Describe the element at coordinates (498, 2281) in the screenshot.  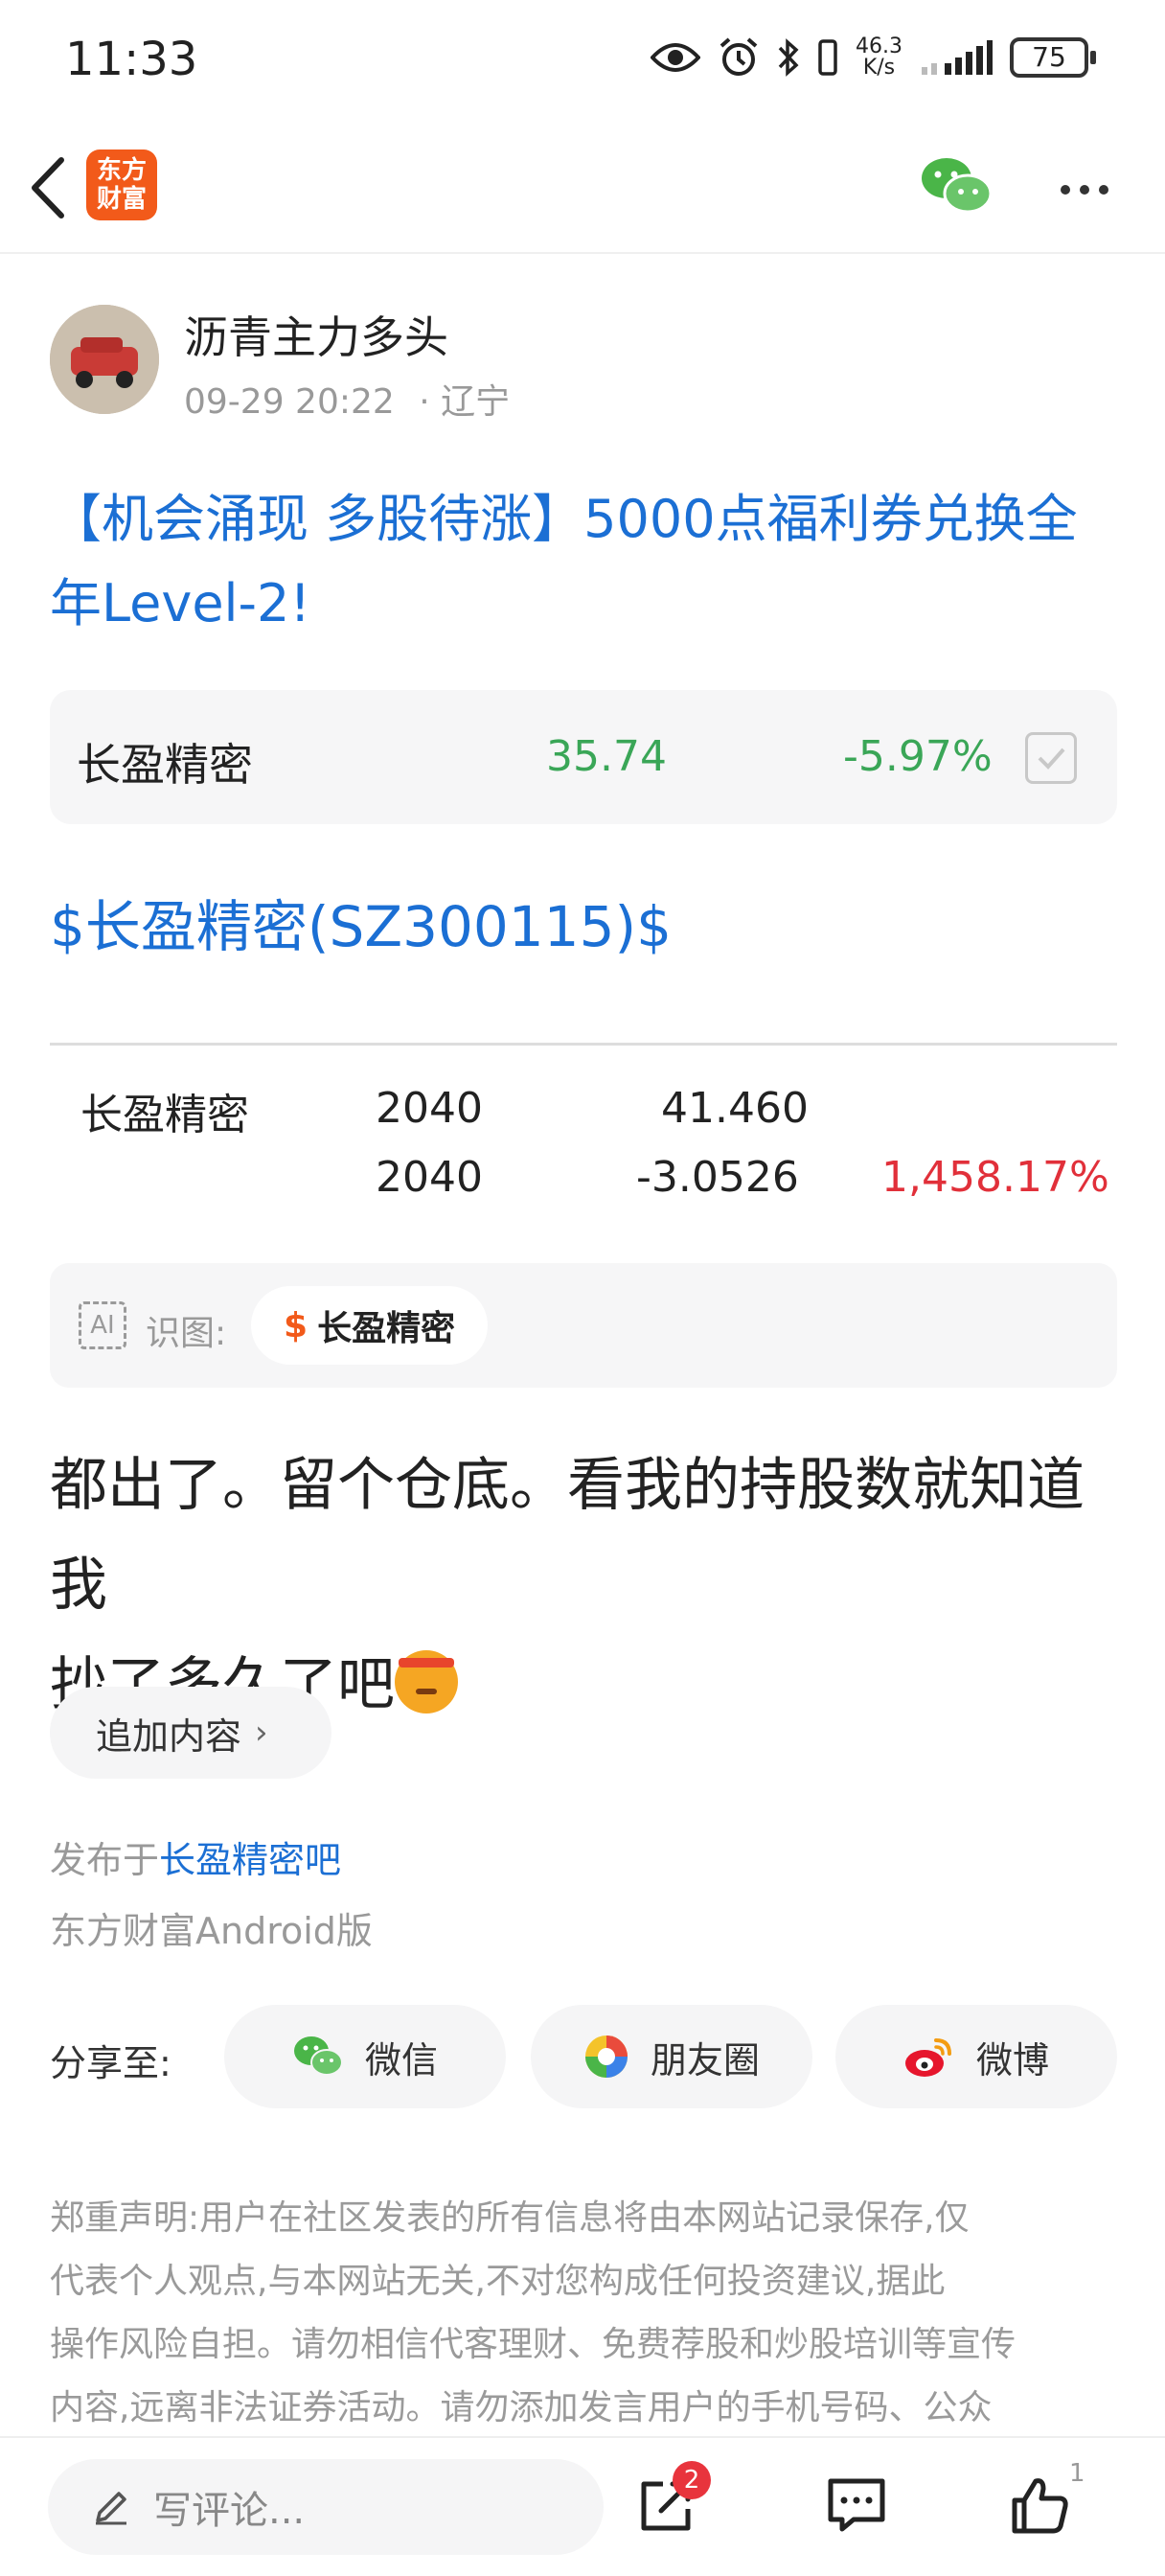
I see `disclaimer-line: 代表个人观点,与本网站无关,不对您构成任何投资建议,据此` at that location.